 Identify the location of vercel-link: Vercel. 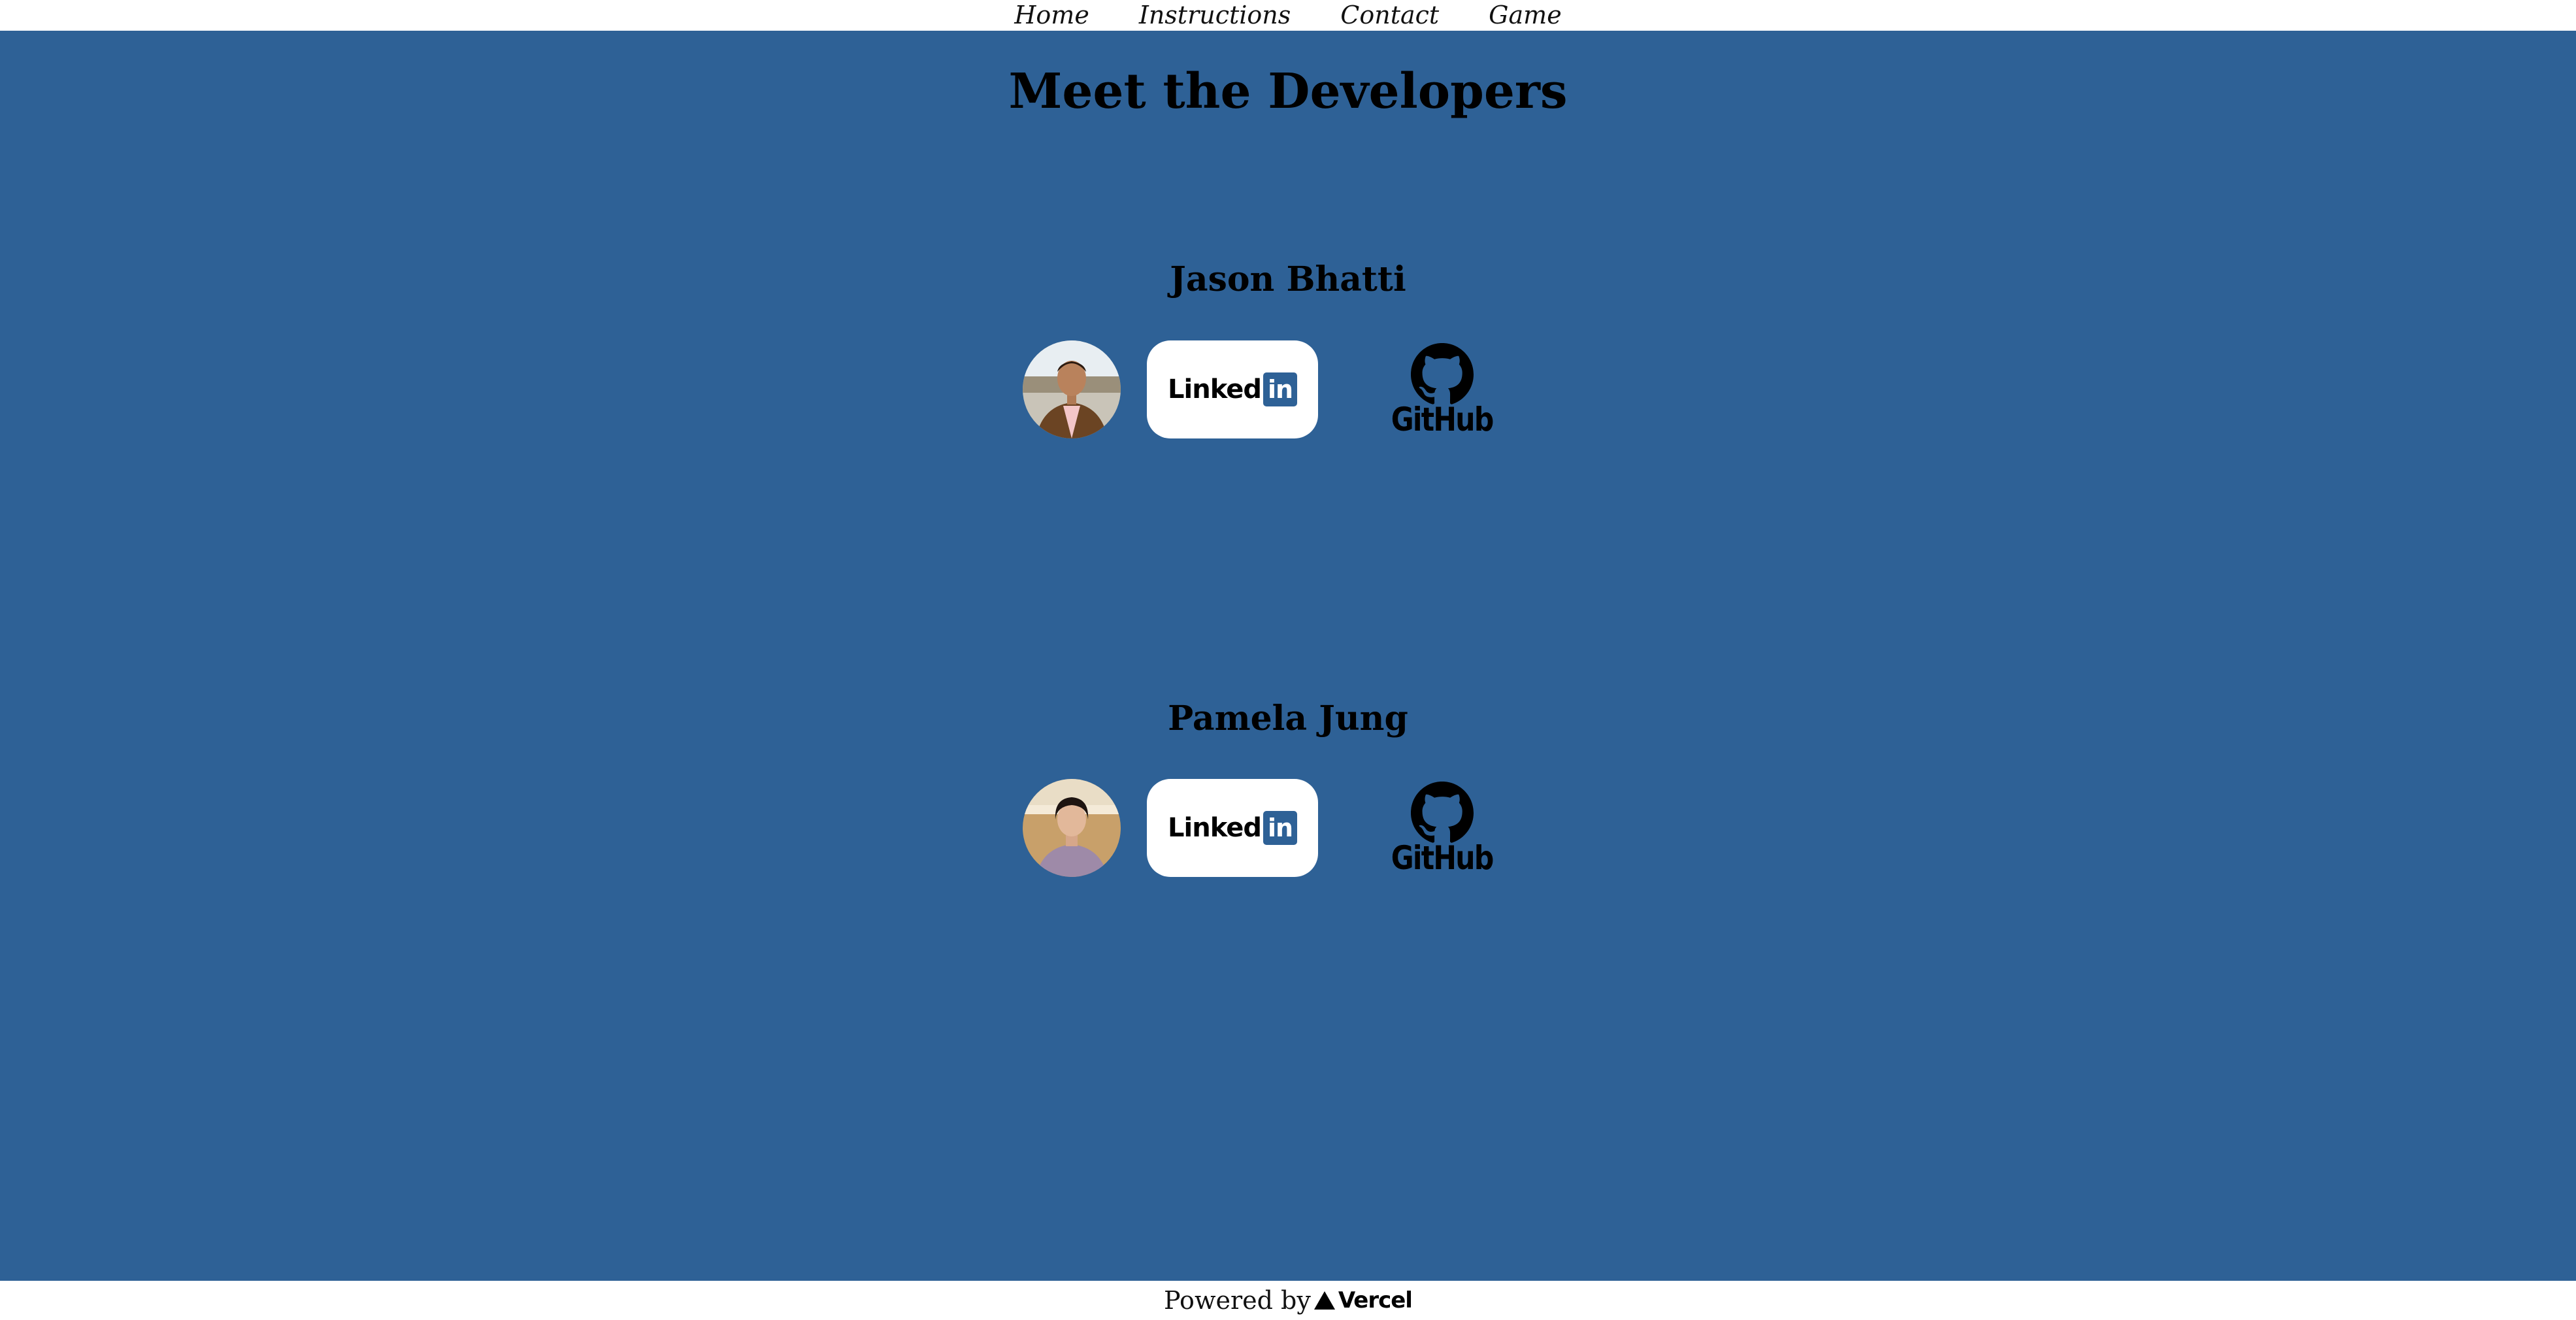
(1363, 1300).